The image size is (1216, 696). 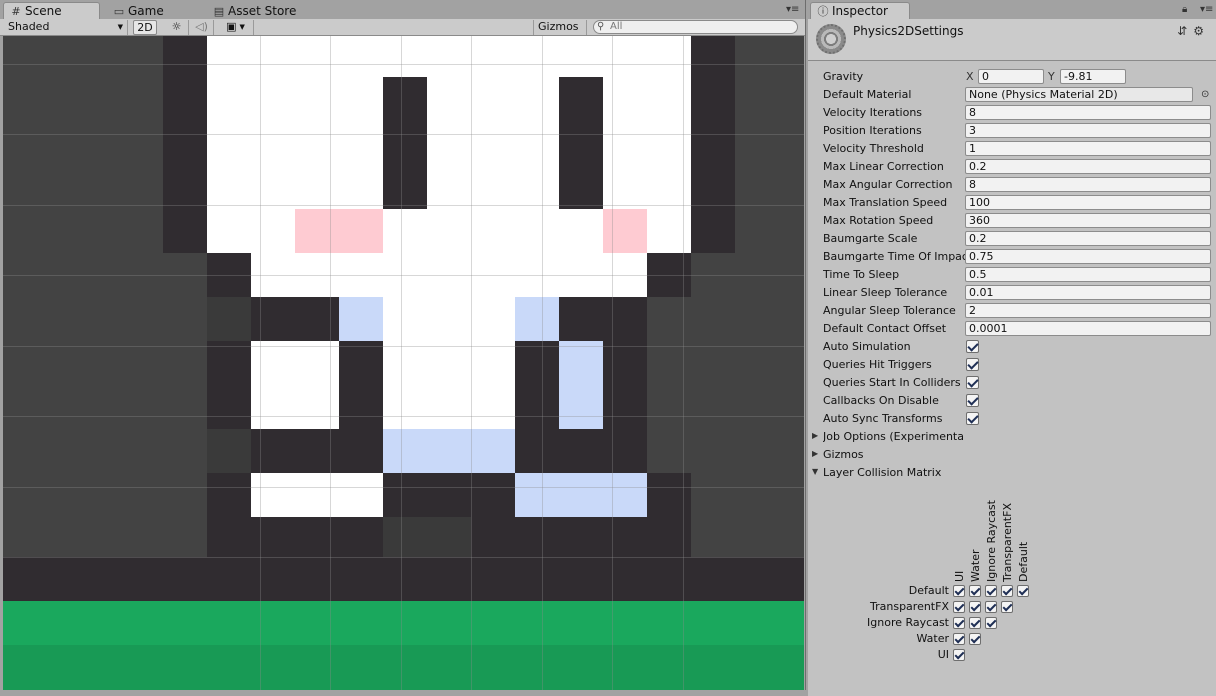 I want to click on max-translation-speed-input: 100, so click(x=1088, y=202).